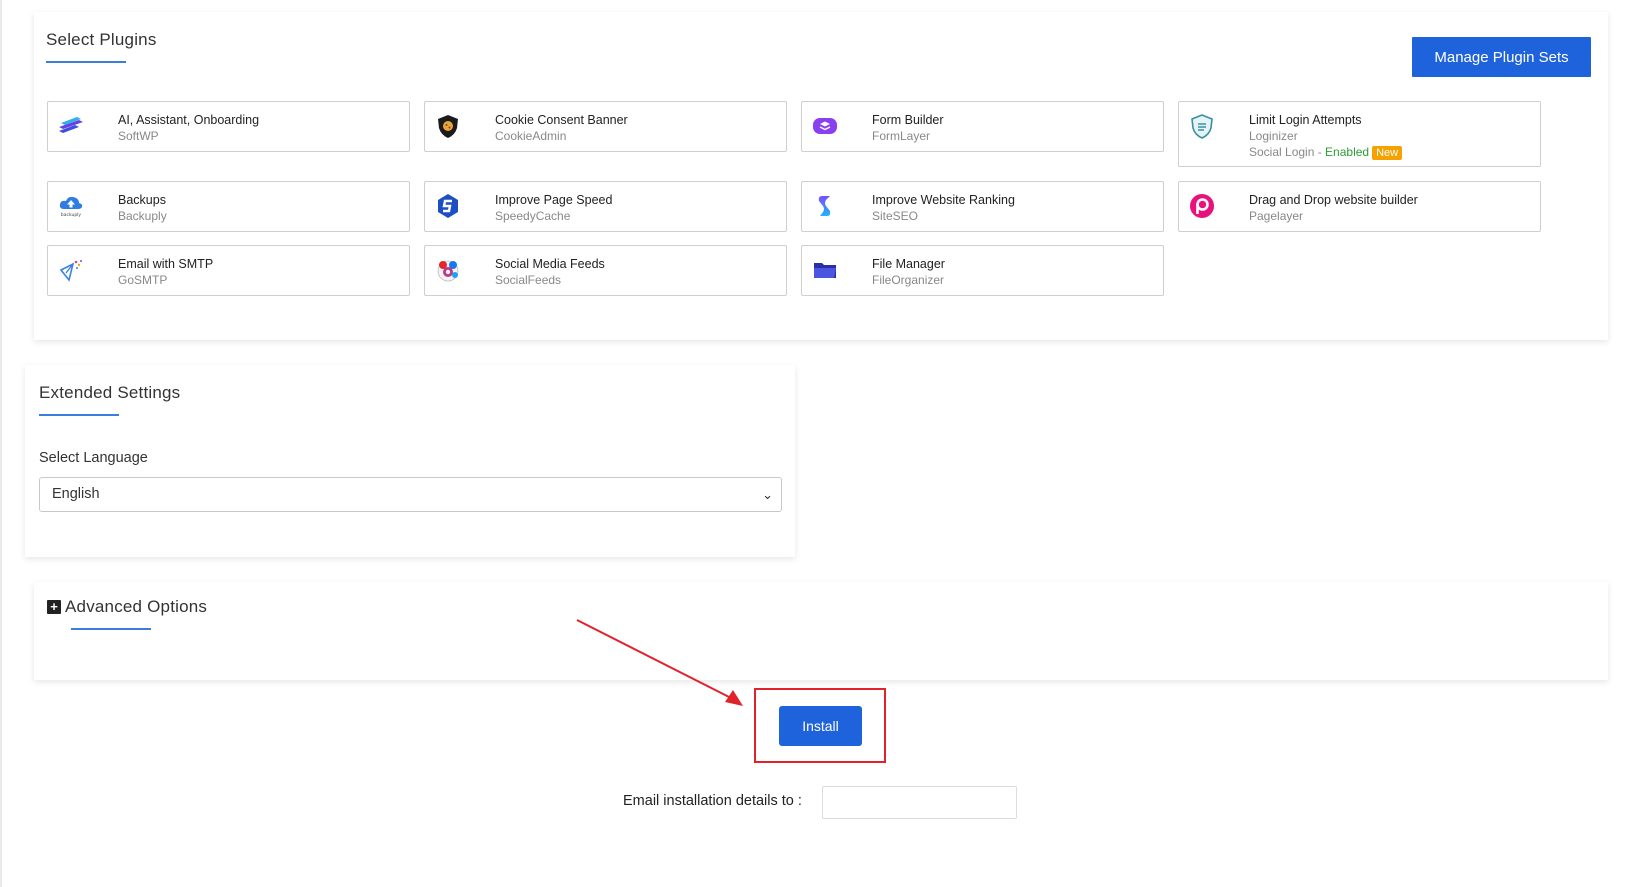 Image resolution: width=1625 pixels, height=887 pixels. What do you see at coordinates (605, 270) in the screenshot?
I see `plugin-card-social-feeds: Social Media Feeds SocialFeeds` at bounding box center [605, 270].